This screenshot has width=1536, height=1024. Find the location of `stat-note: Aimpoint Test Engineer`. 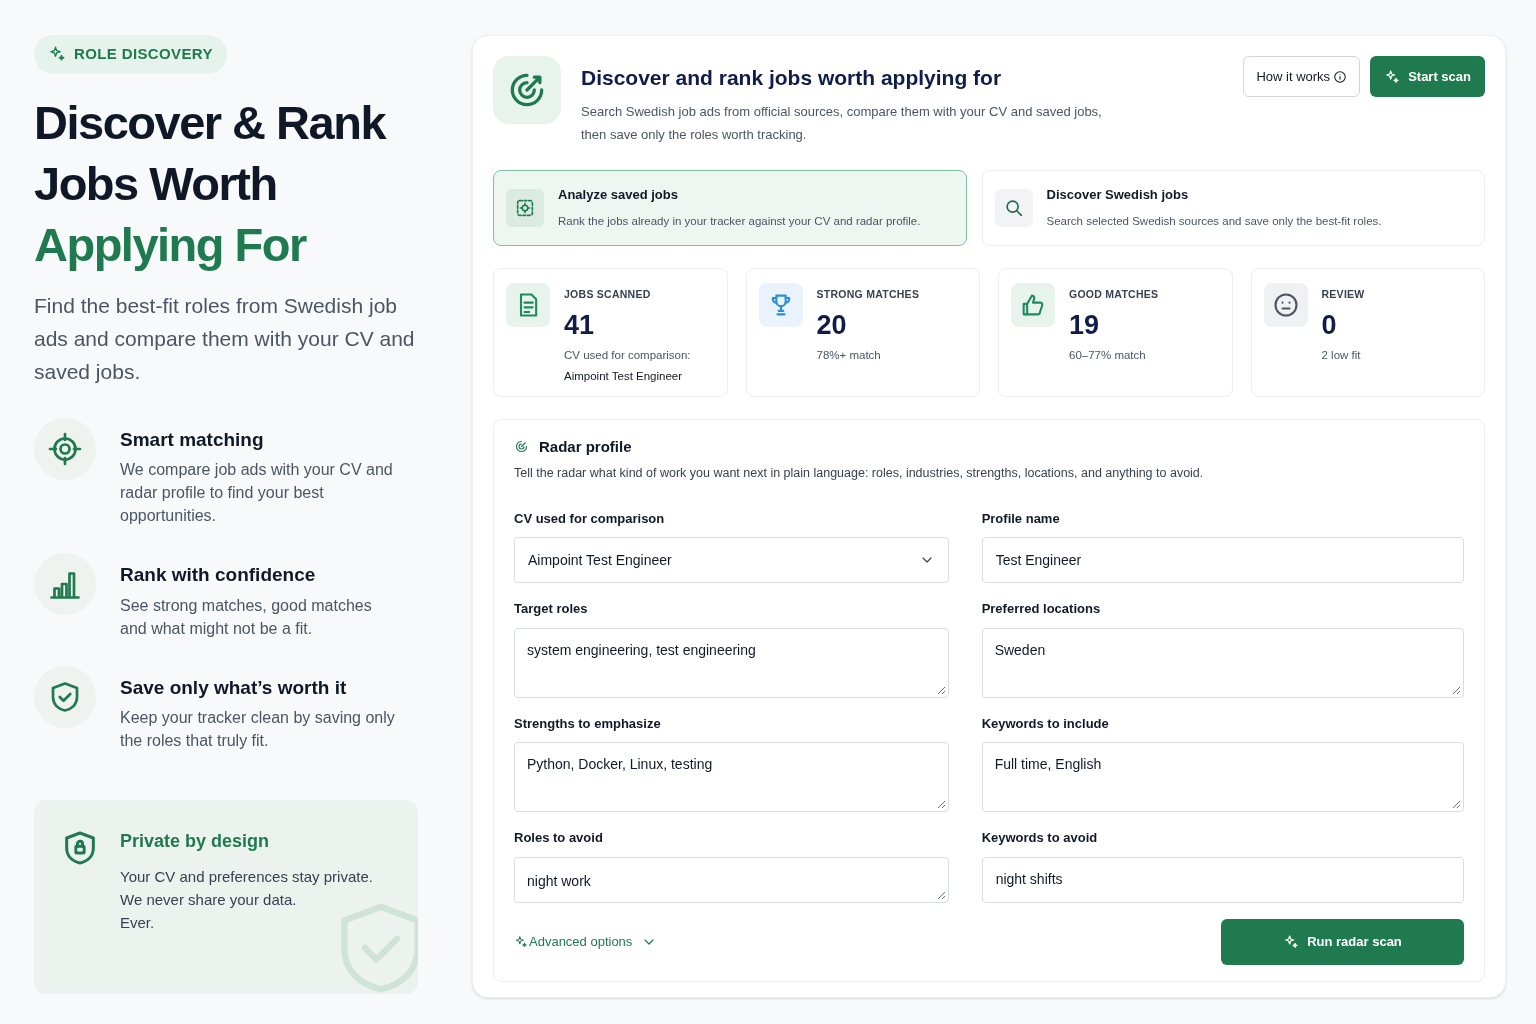

stat-note: Aimpoint Test Engineer is located at coordinates (624, 376).